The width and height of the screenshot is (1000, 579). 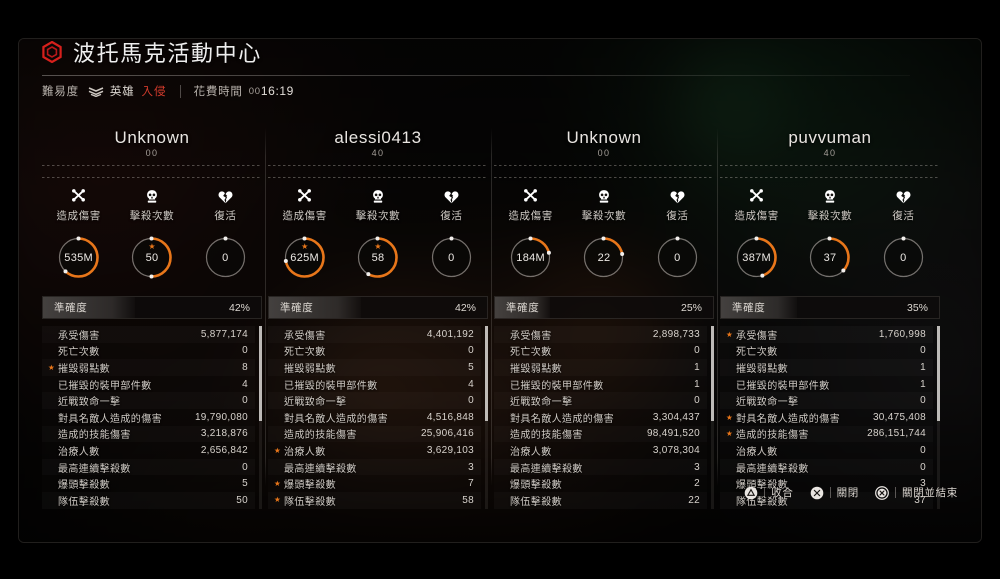 I want to click on stat-value: 2, so click(x=697, y=484).